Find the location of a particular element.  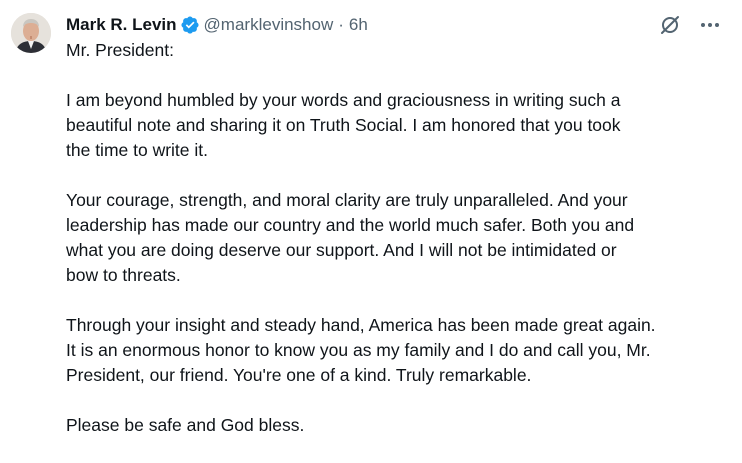

tweet-actions is located at coordinates (690, 25).